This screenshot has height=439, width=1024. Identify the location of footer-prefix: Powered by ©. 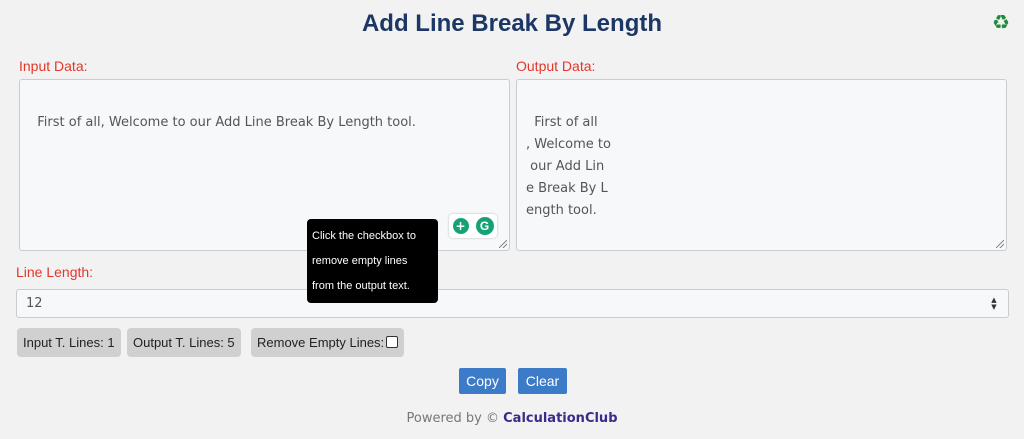
(452, 418).